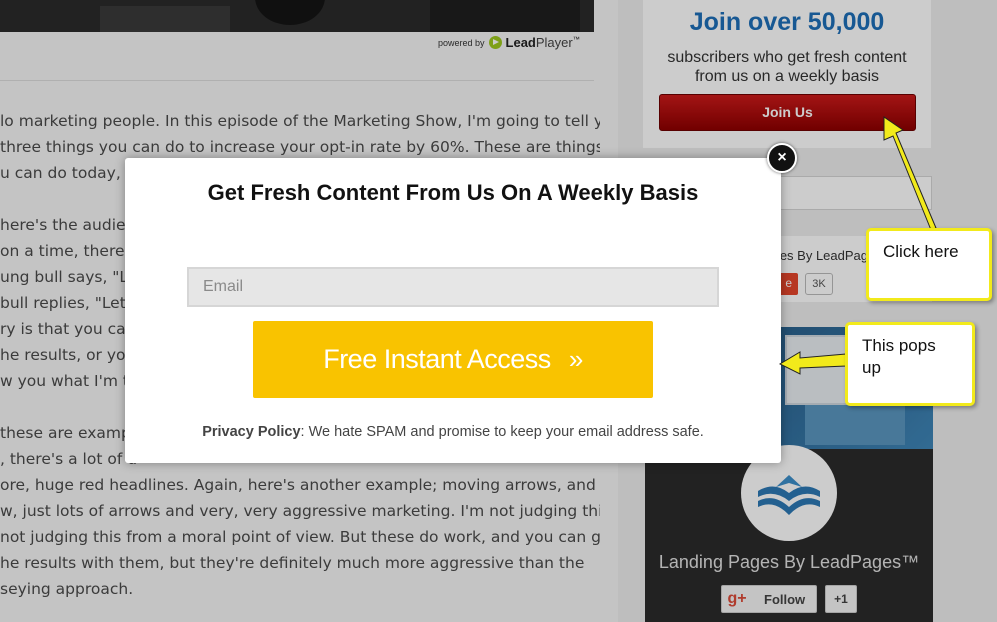 This screenshot has width=997, height=622. Describe the element at coordinates (251, 432) in the screenshot. I see `privacy-policy-link: Privacy Policy` at that location.